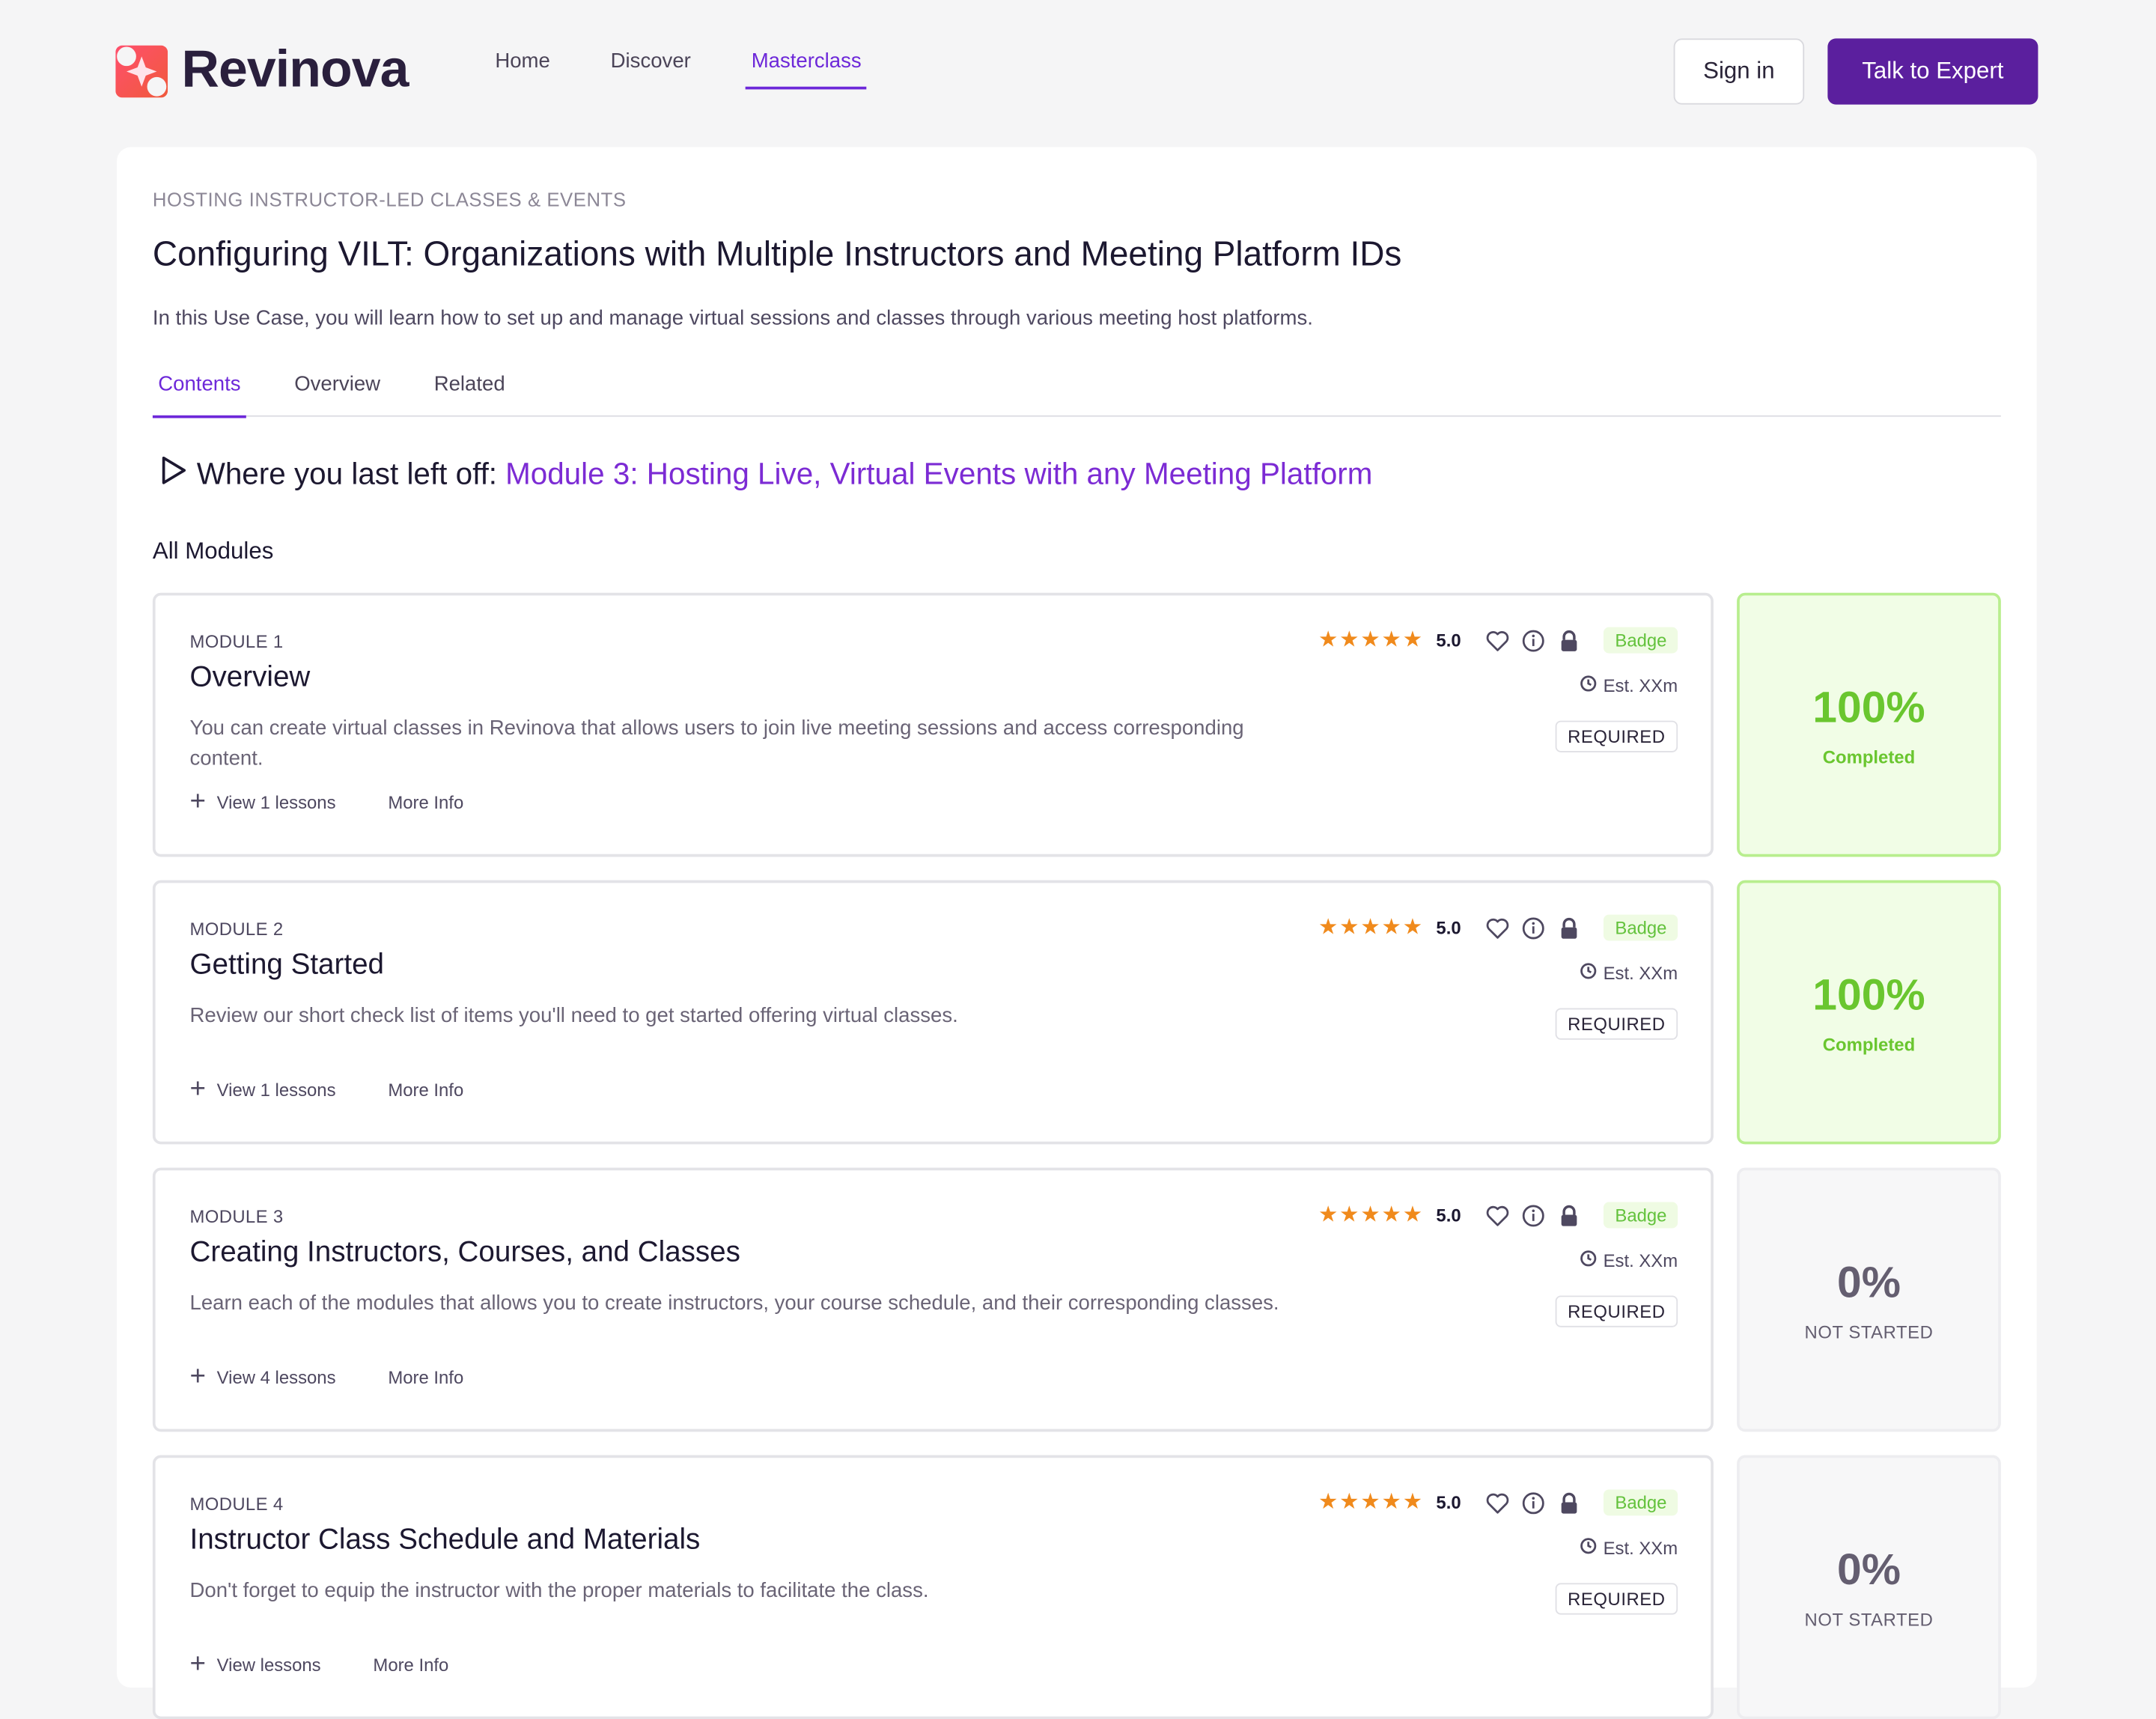 This screenshot has height=1719, width=2156. Describe the element at coordinates (237, 641) in the screenshot. I see `module-number: MODULE 1` at that location.